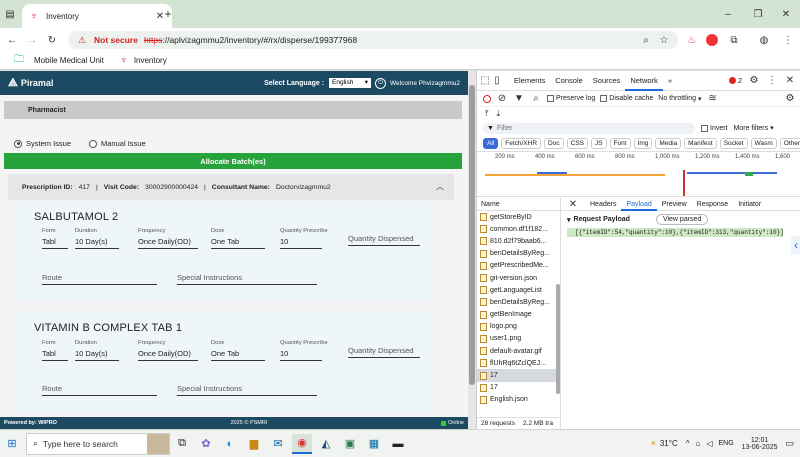  What do you see at coordinates (772, 81) in the screenshot?
I see `devtools-menu-icon: ⋮` at bounding box center [772, 81].